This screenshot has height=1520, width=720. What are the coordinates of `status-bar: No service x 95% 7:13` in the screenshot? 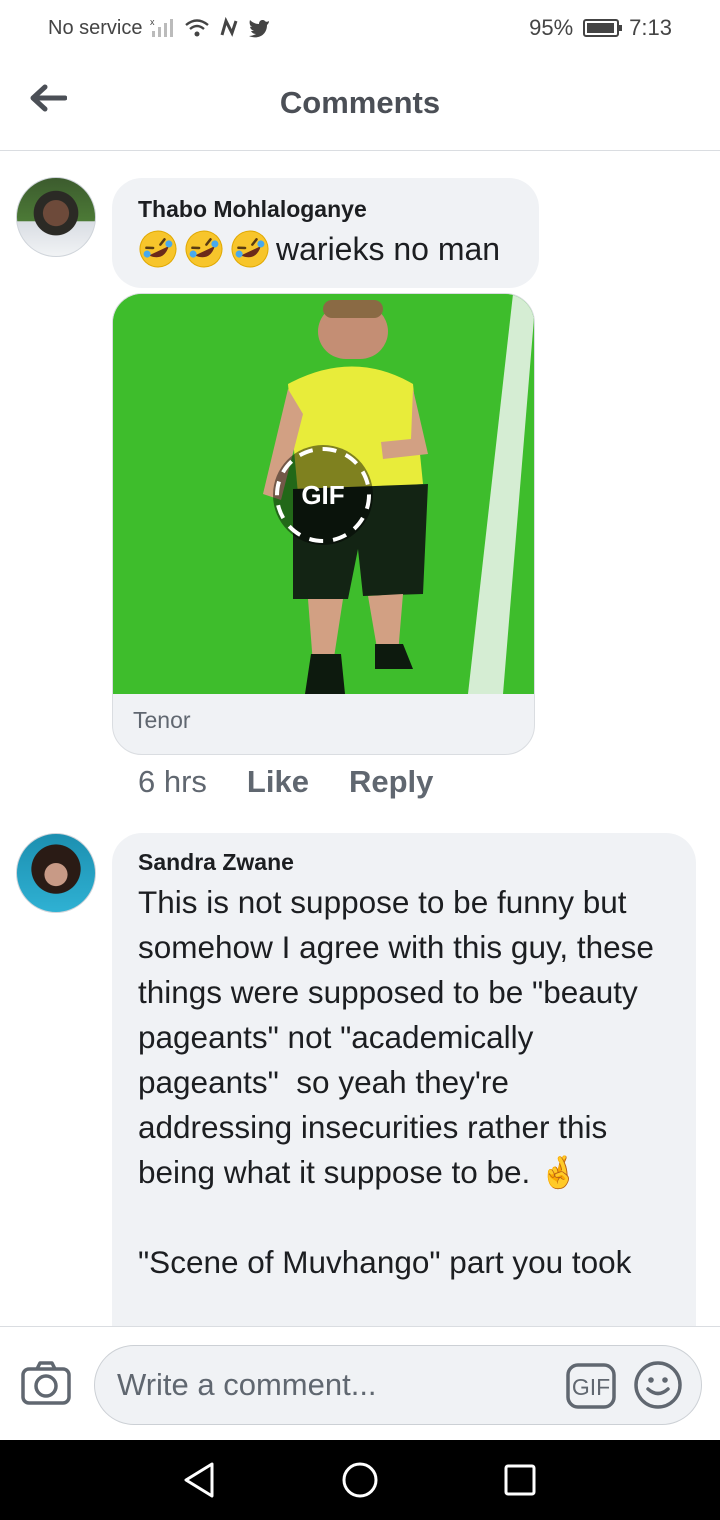 It's located at (360, 28).